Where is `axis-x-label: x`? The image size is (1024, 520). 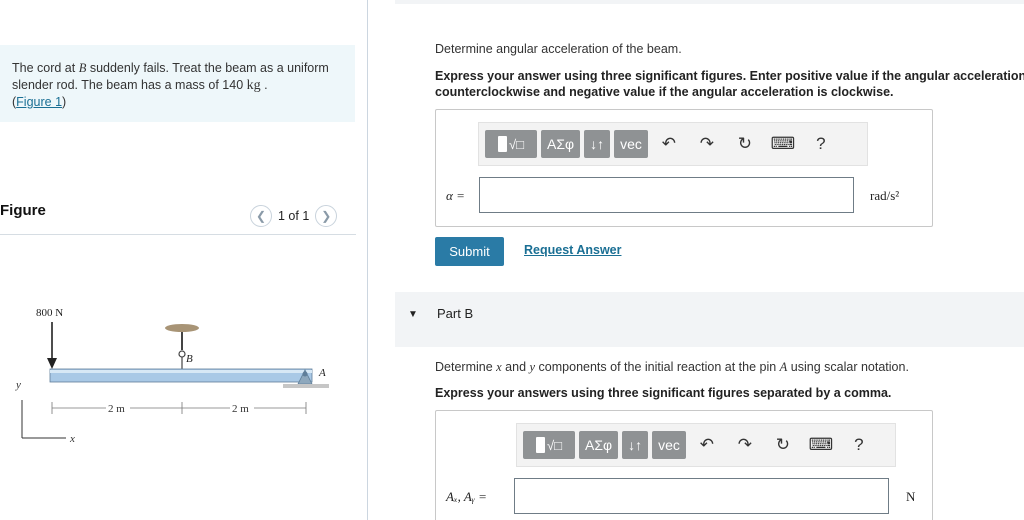 axis-x-label: x is located at coordinates (72, 439).